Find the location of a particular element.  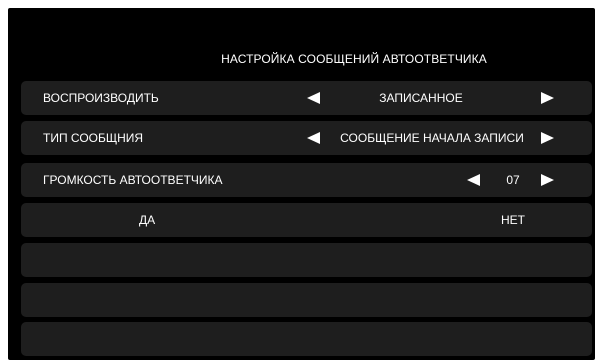

setting-row-message-type: ТИП СООБЩНИЯ СООБЩЕНИЕ НАЧАЛА ЗАПИСИ is located at coordinates (306, 138).